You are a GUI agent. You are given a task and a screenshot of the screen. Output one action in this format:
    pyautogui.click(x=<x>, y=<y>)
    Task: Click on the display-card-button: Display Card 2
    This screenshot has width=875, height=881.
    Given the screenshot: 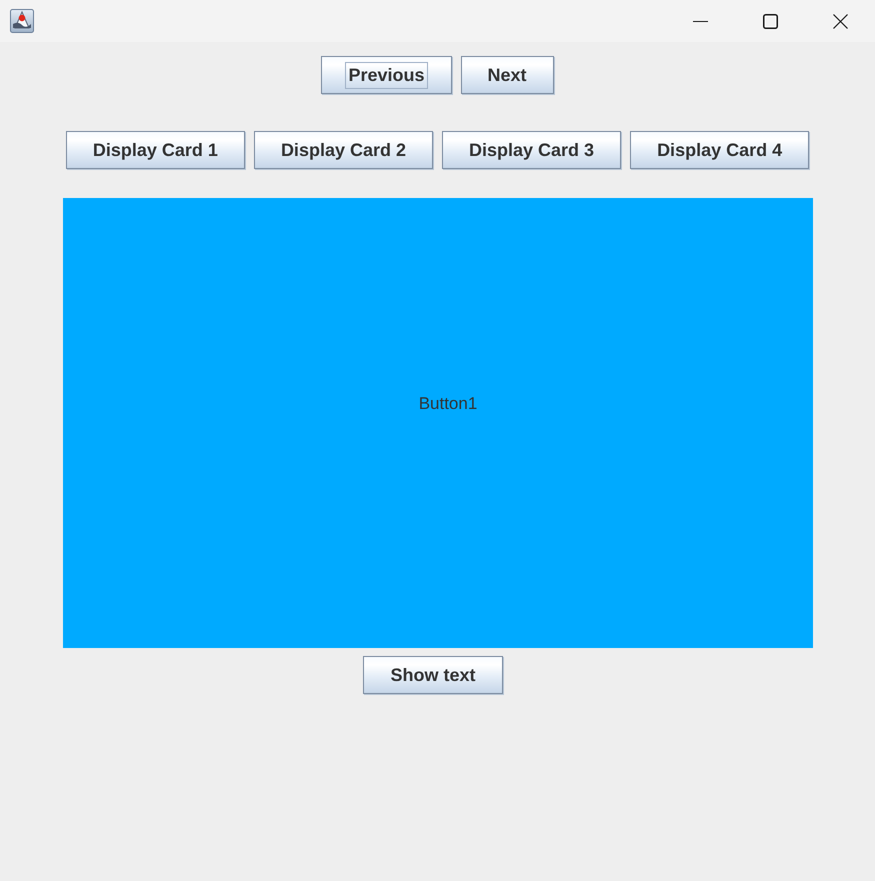 What is the action you would take?
    pyautogui.click(x=343, y=150)
    